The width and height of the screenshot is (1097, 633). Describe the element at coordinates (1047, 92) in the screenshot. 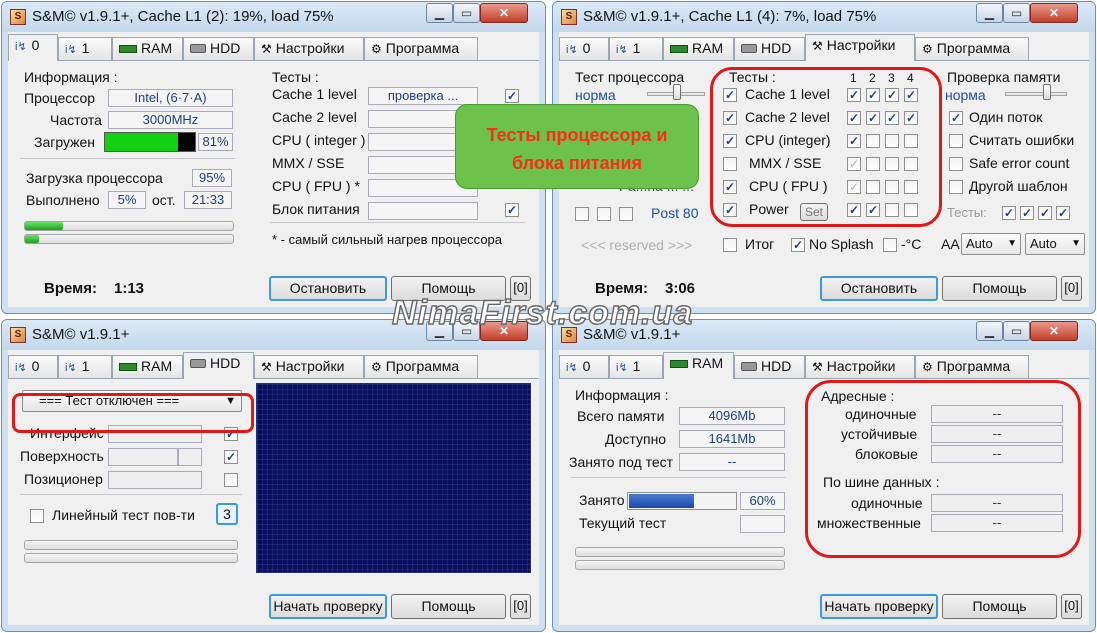

I see `memcheck-slider-thumb` at that location.